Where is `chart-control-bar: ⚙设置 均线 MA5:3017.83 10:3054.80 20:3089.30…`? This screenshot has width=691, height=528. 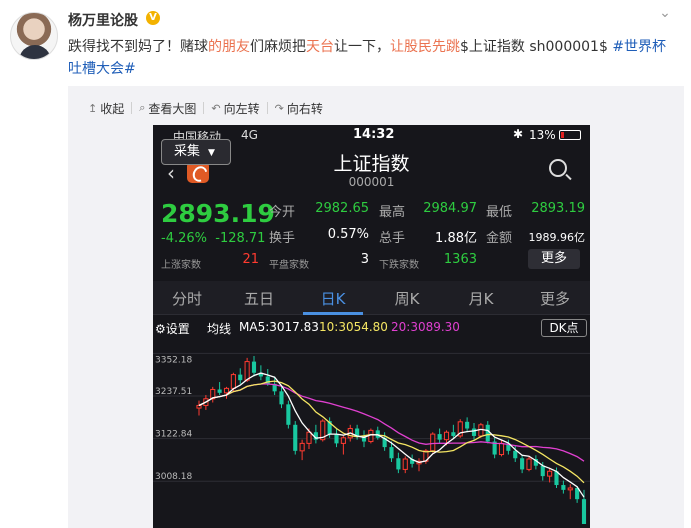
chart-control-bar: ⚙设置 均线 MA5:3017.83 10:3054.80 20:3089.30… is located at coordinates (371, 328).